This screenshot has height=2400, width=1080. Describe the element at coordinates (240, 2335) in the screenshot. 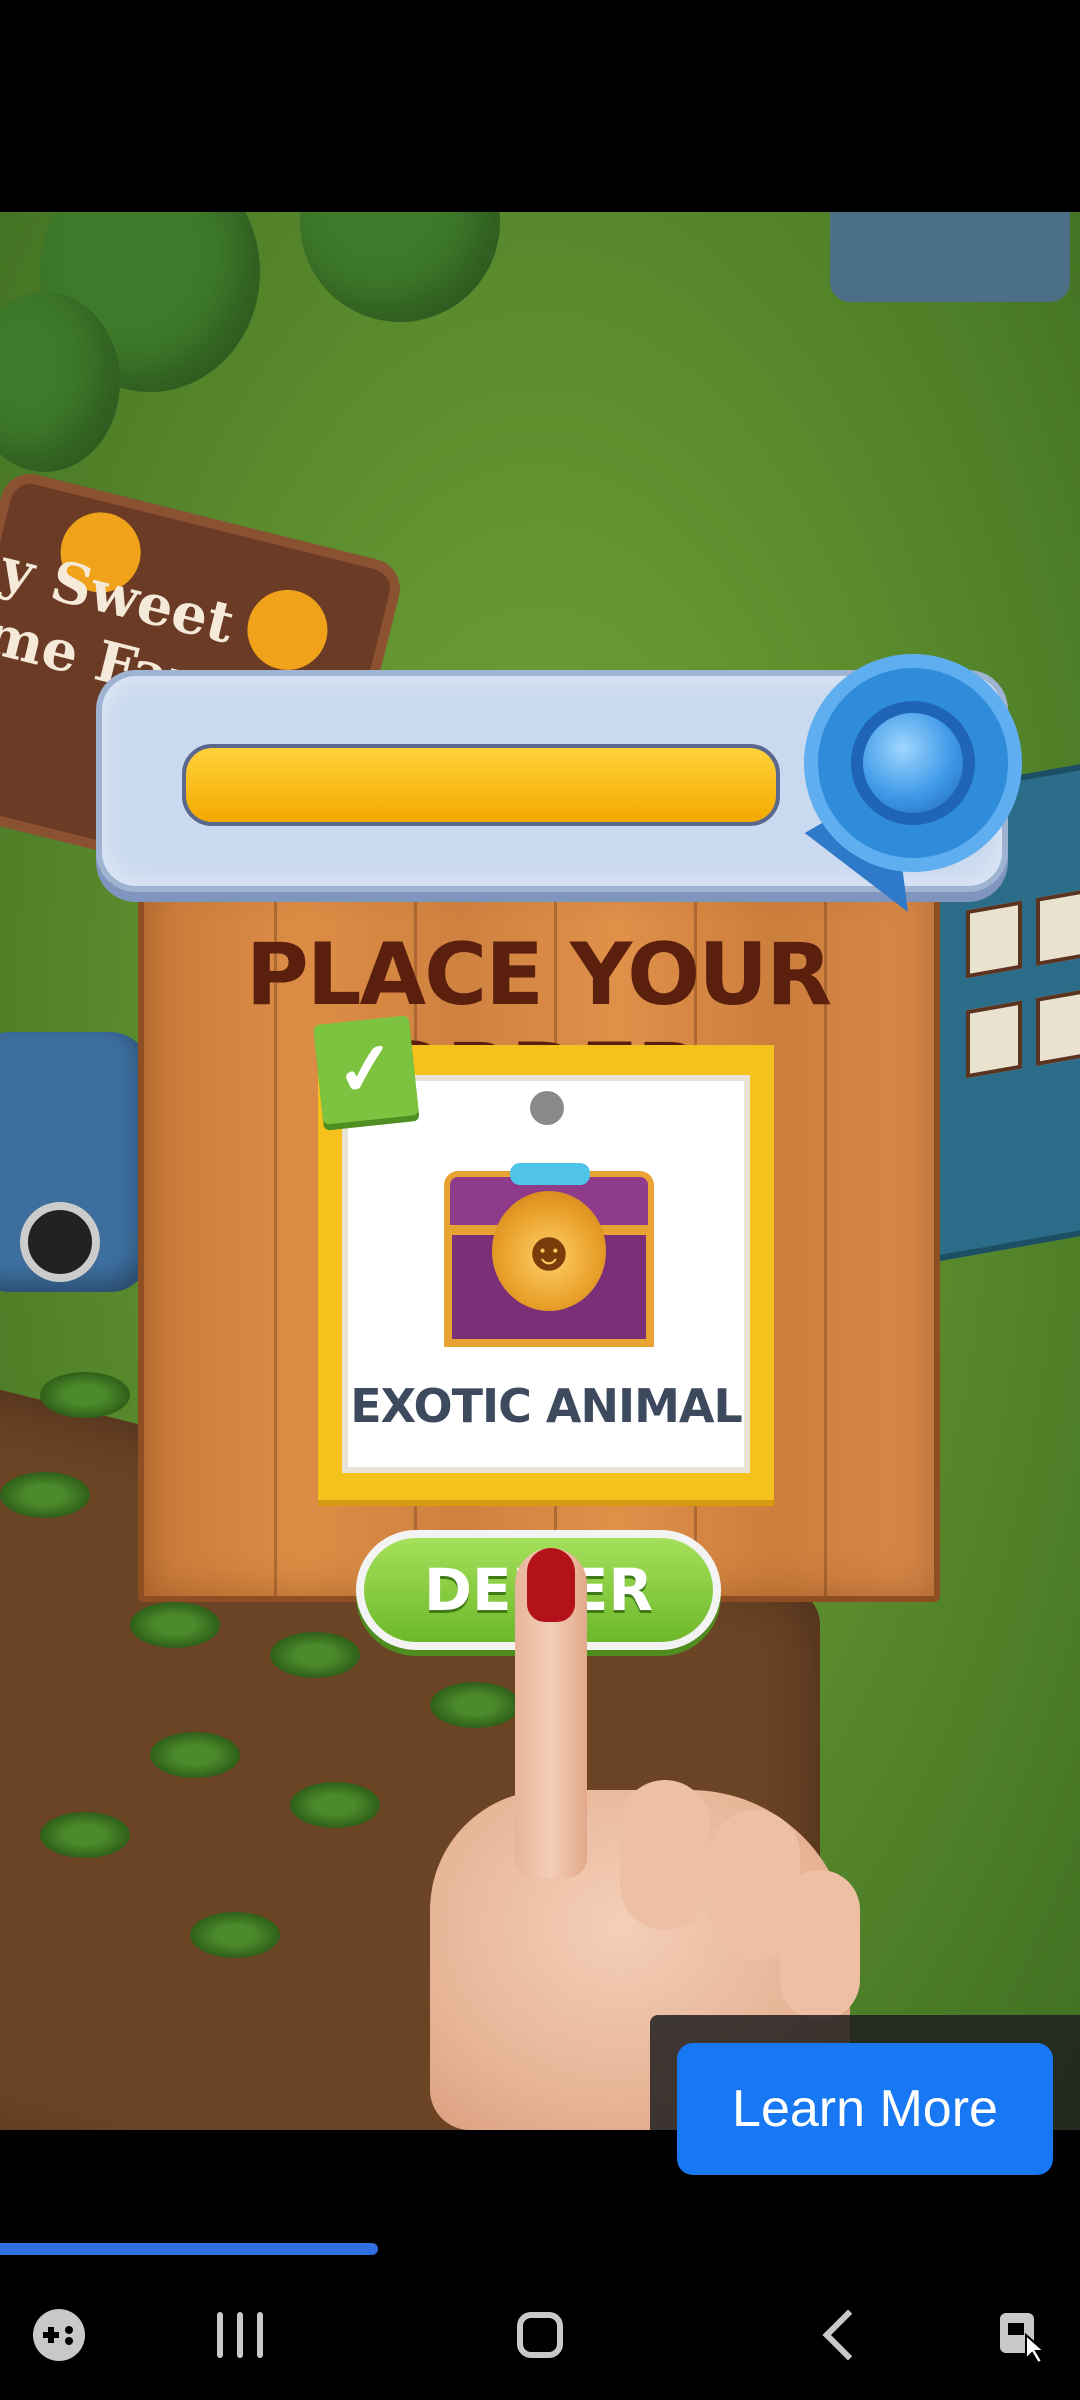

I see `recents-icon` at that location.